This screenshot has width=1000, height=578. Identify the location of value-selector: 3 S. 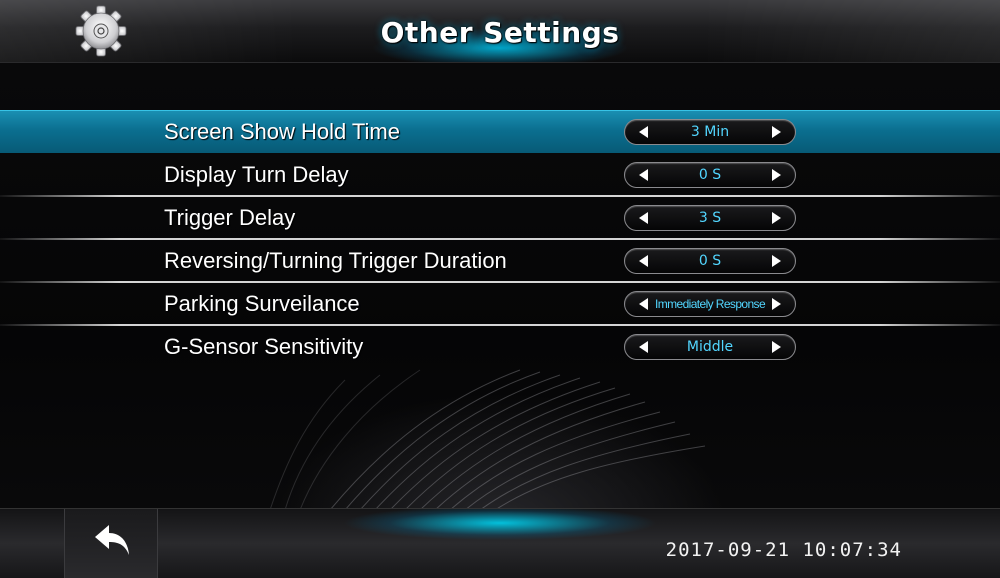
(710, 218).